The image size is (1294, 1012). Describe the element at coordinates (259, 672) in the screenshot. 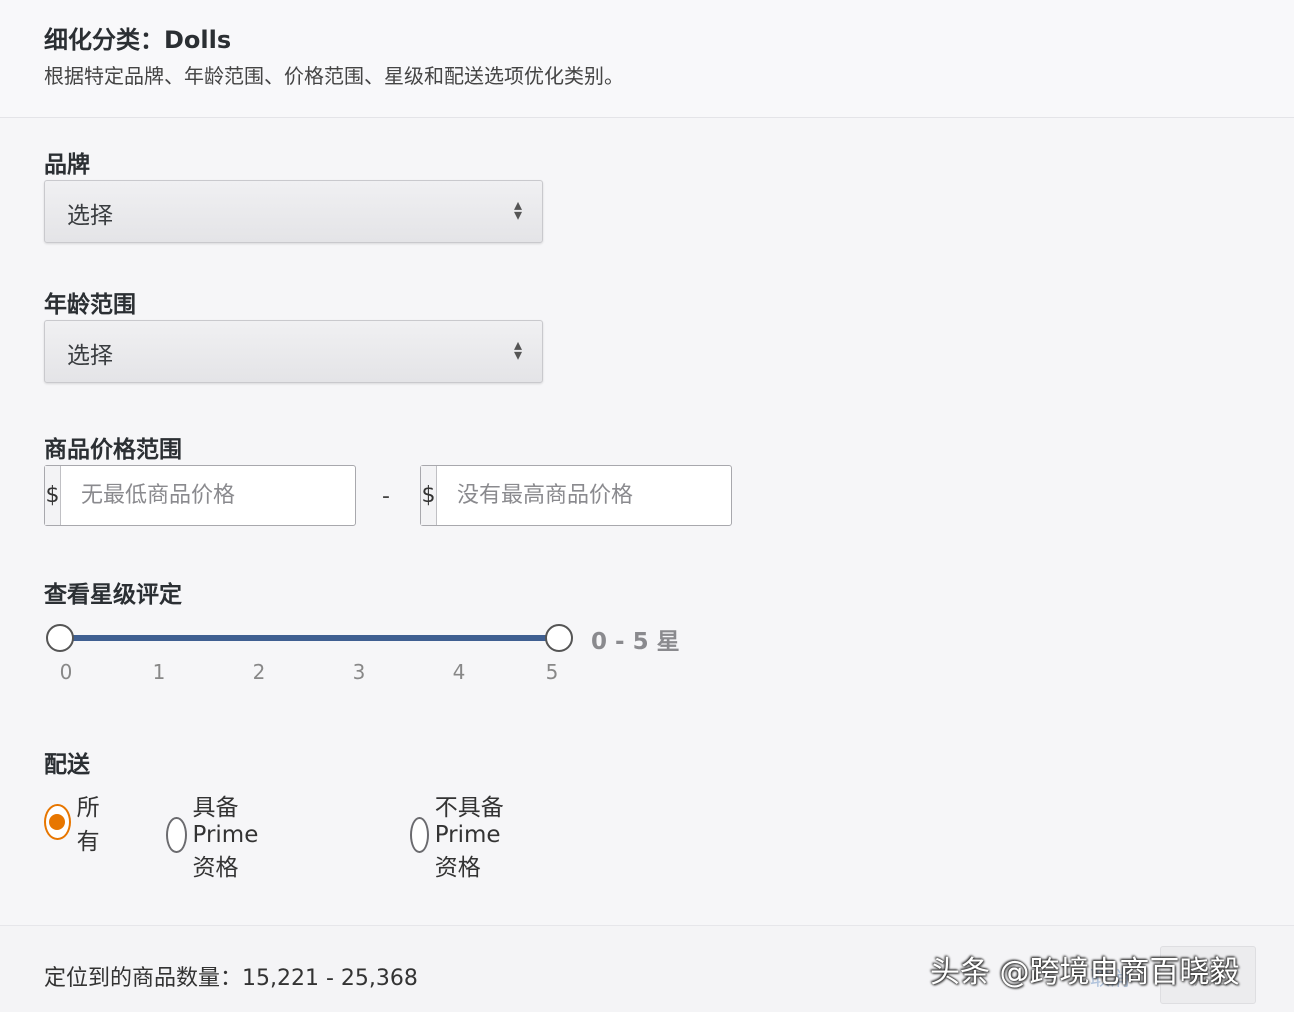

I see `rating-tick: 2` at that location.